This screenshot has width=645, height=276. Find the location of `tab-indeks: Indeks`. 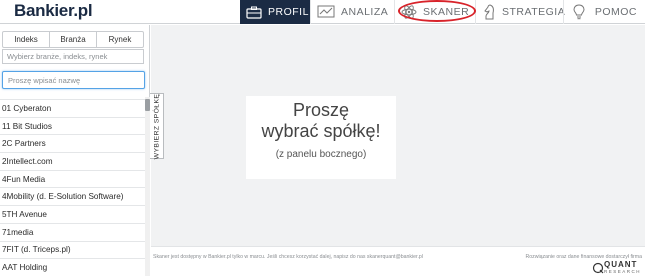

tab-indeks: Indeks is located at coordinates (26, 39).